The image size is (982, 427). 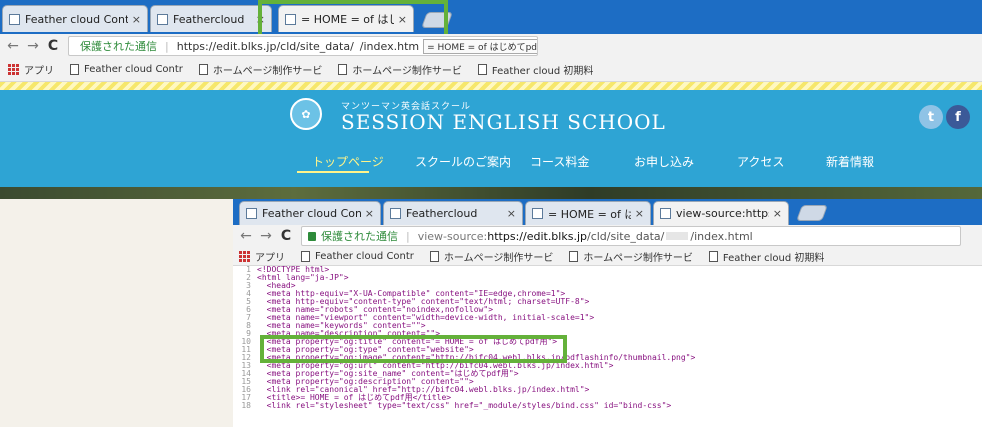 I want to click on nav-school-guide: スクールのご案内, so click(x=463, y=161).